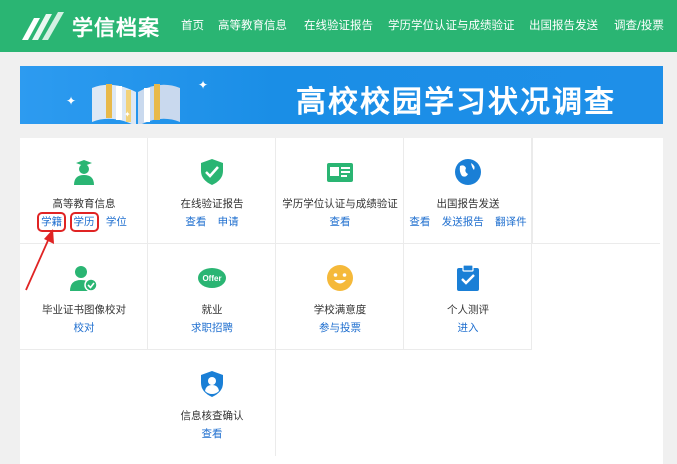 The width and height of the screenshot is (677, 464). What do you see at coordinates (467, 277) in the screenshot?
I see `clipboard-check-icon` at bounding box center [467, 277].